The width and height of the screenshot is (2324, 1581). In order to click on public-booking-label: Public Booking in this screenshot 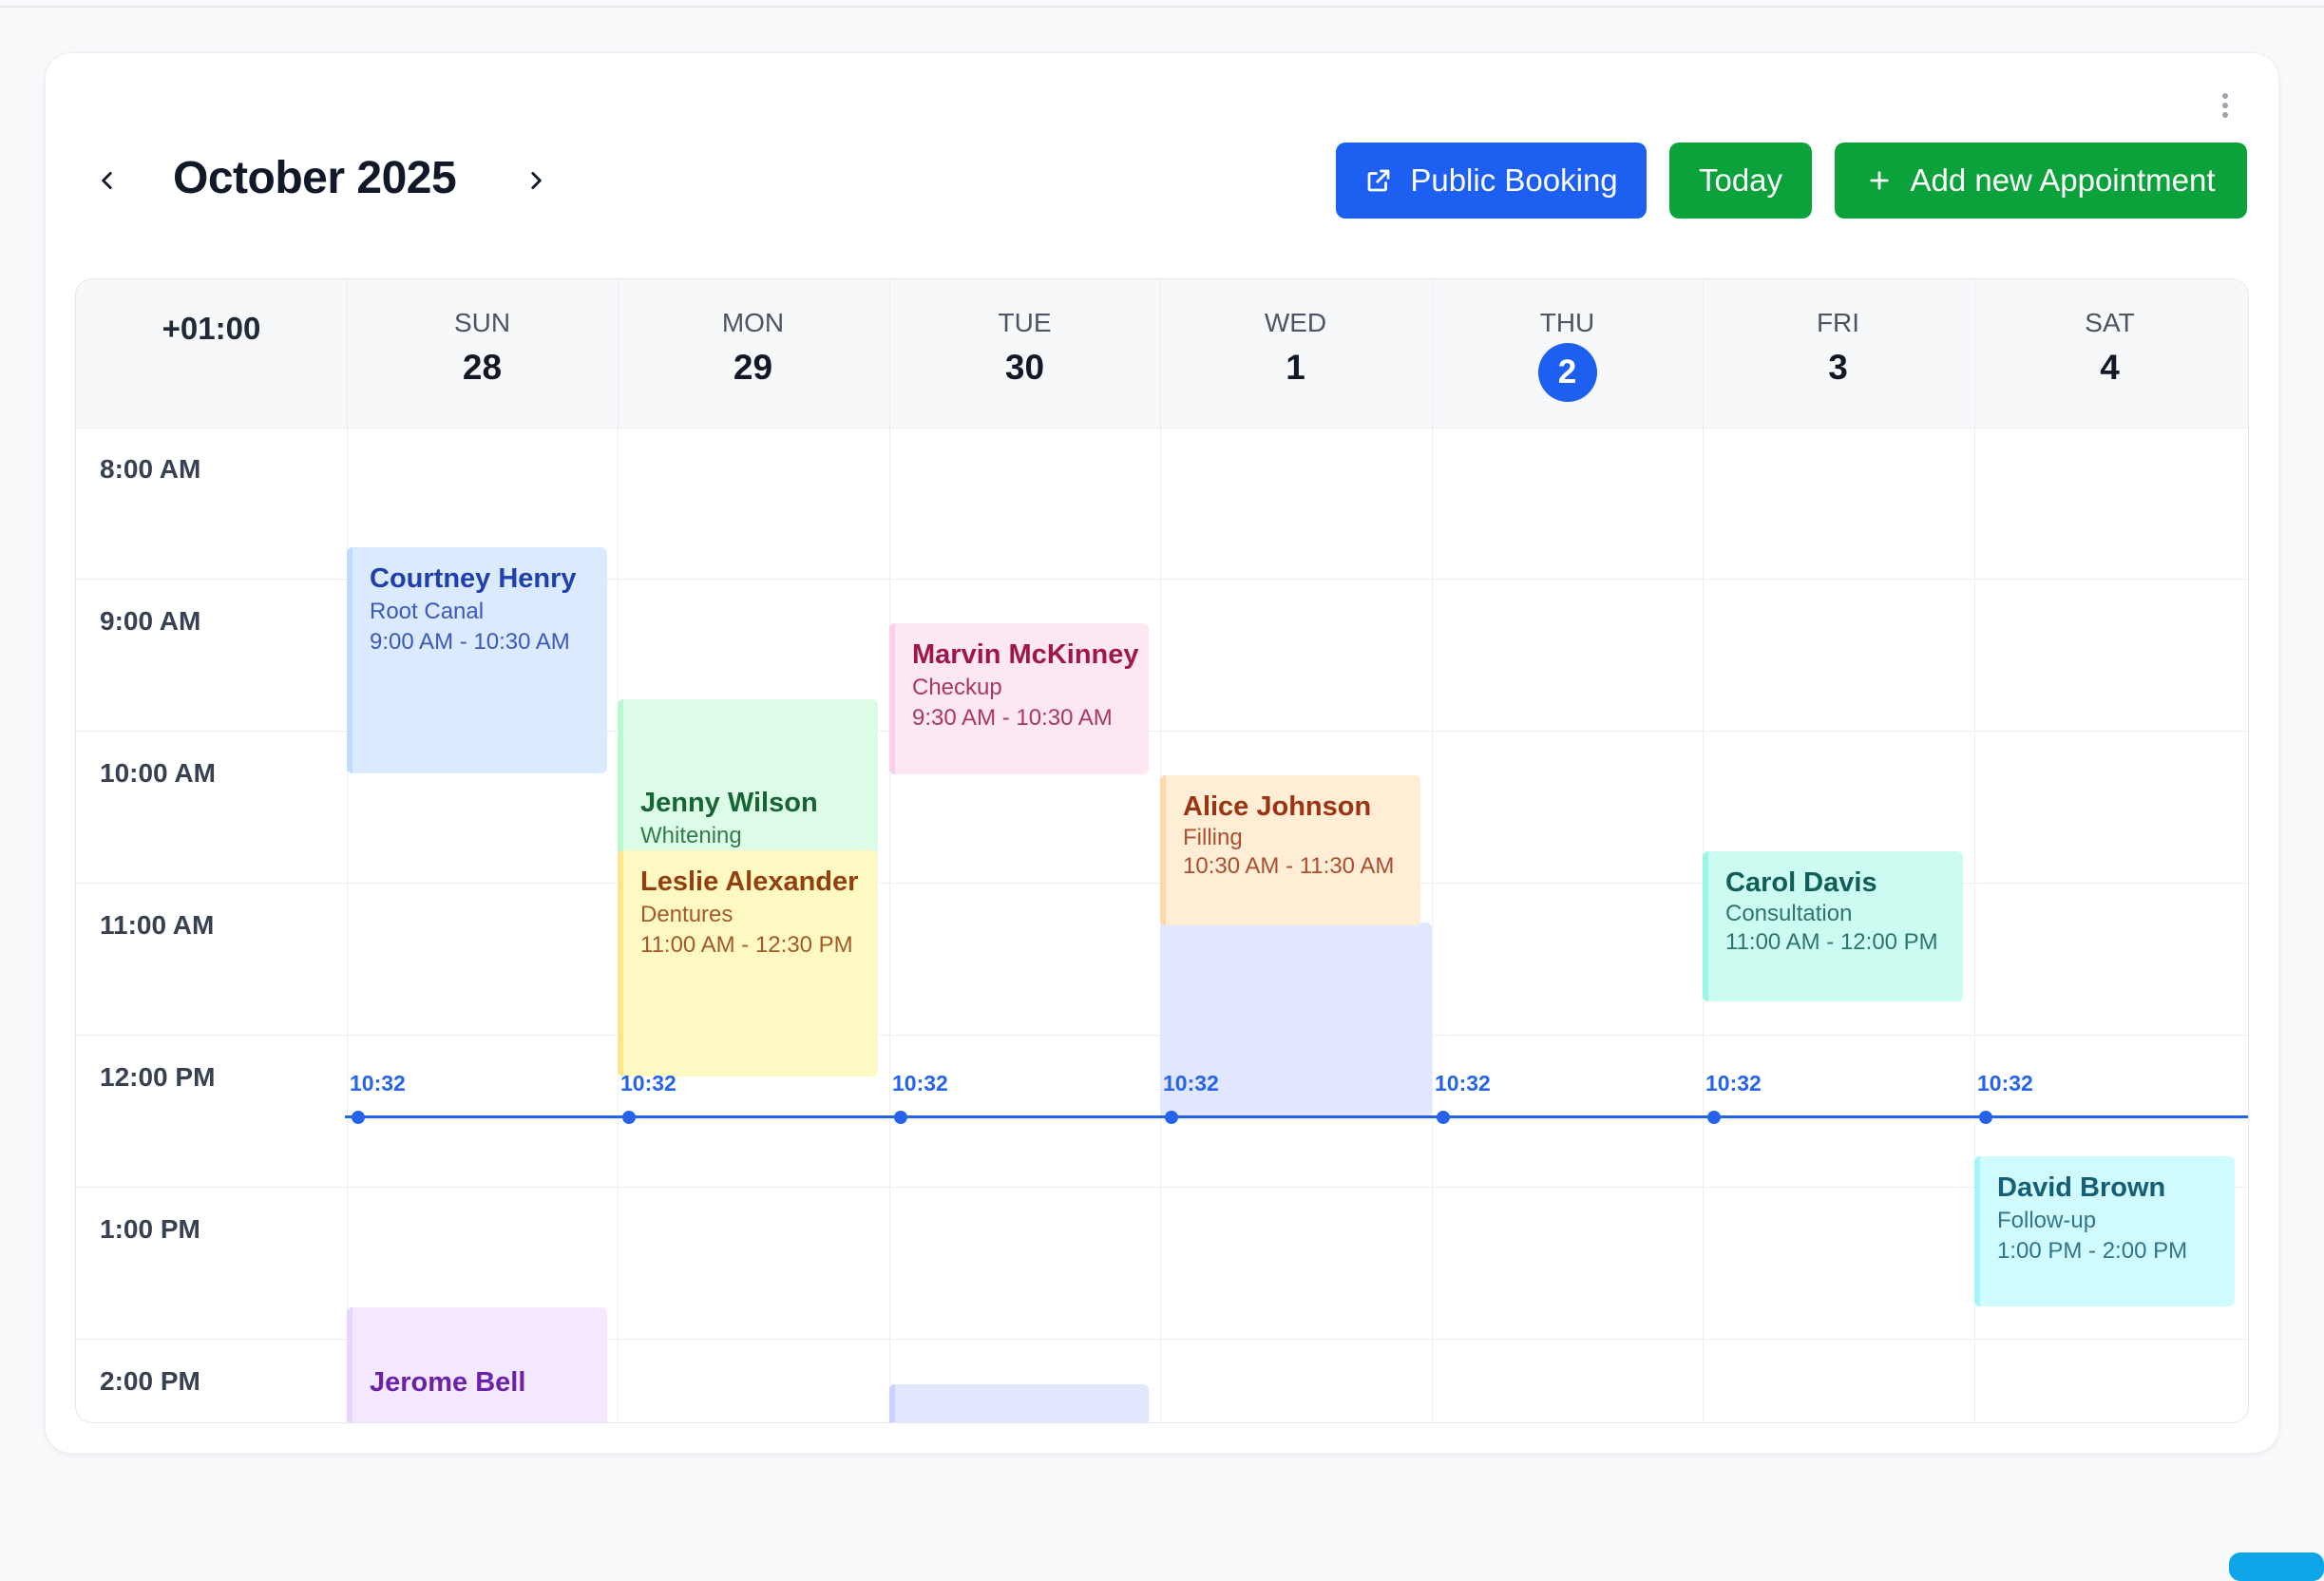, I will do `click(1514, 180)`.